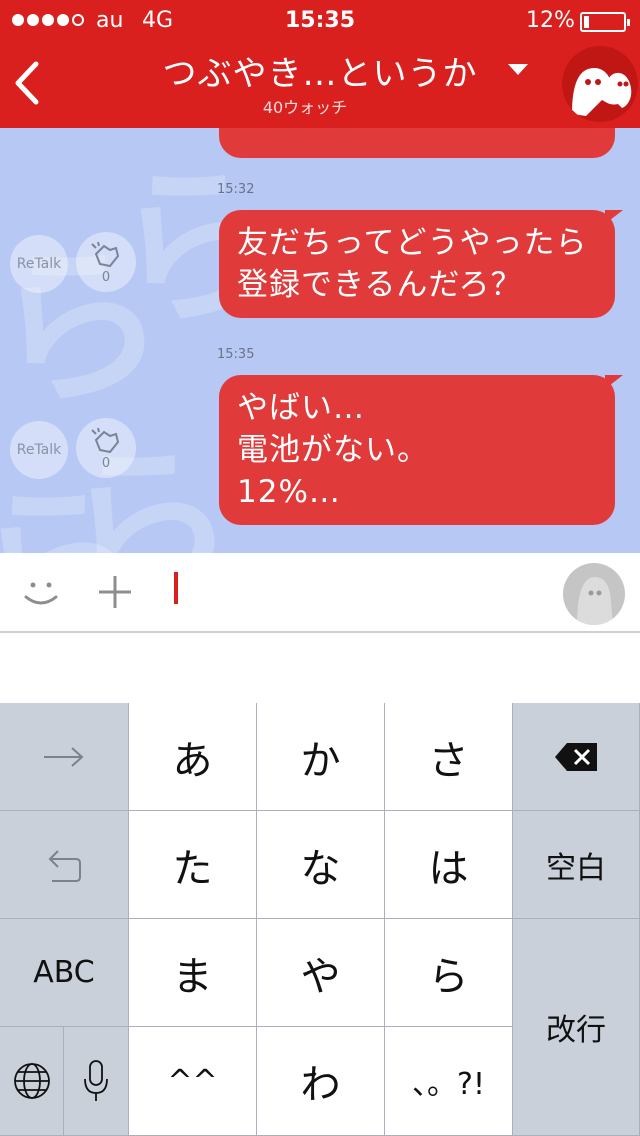 This screenshot has width=640, height=1136. Describe the element at coordinates (193, 973) in the screenshot. I see `key-ma: ま` at that location.